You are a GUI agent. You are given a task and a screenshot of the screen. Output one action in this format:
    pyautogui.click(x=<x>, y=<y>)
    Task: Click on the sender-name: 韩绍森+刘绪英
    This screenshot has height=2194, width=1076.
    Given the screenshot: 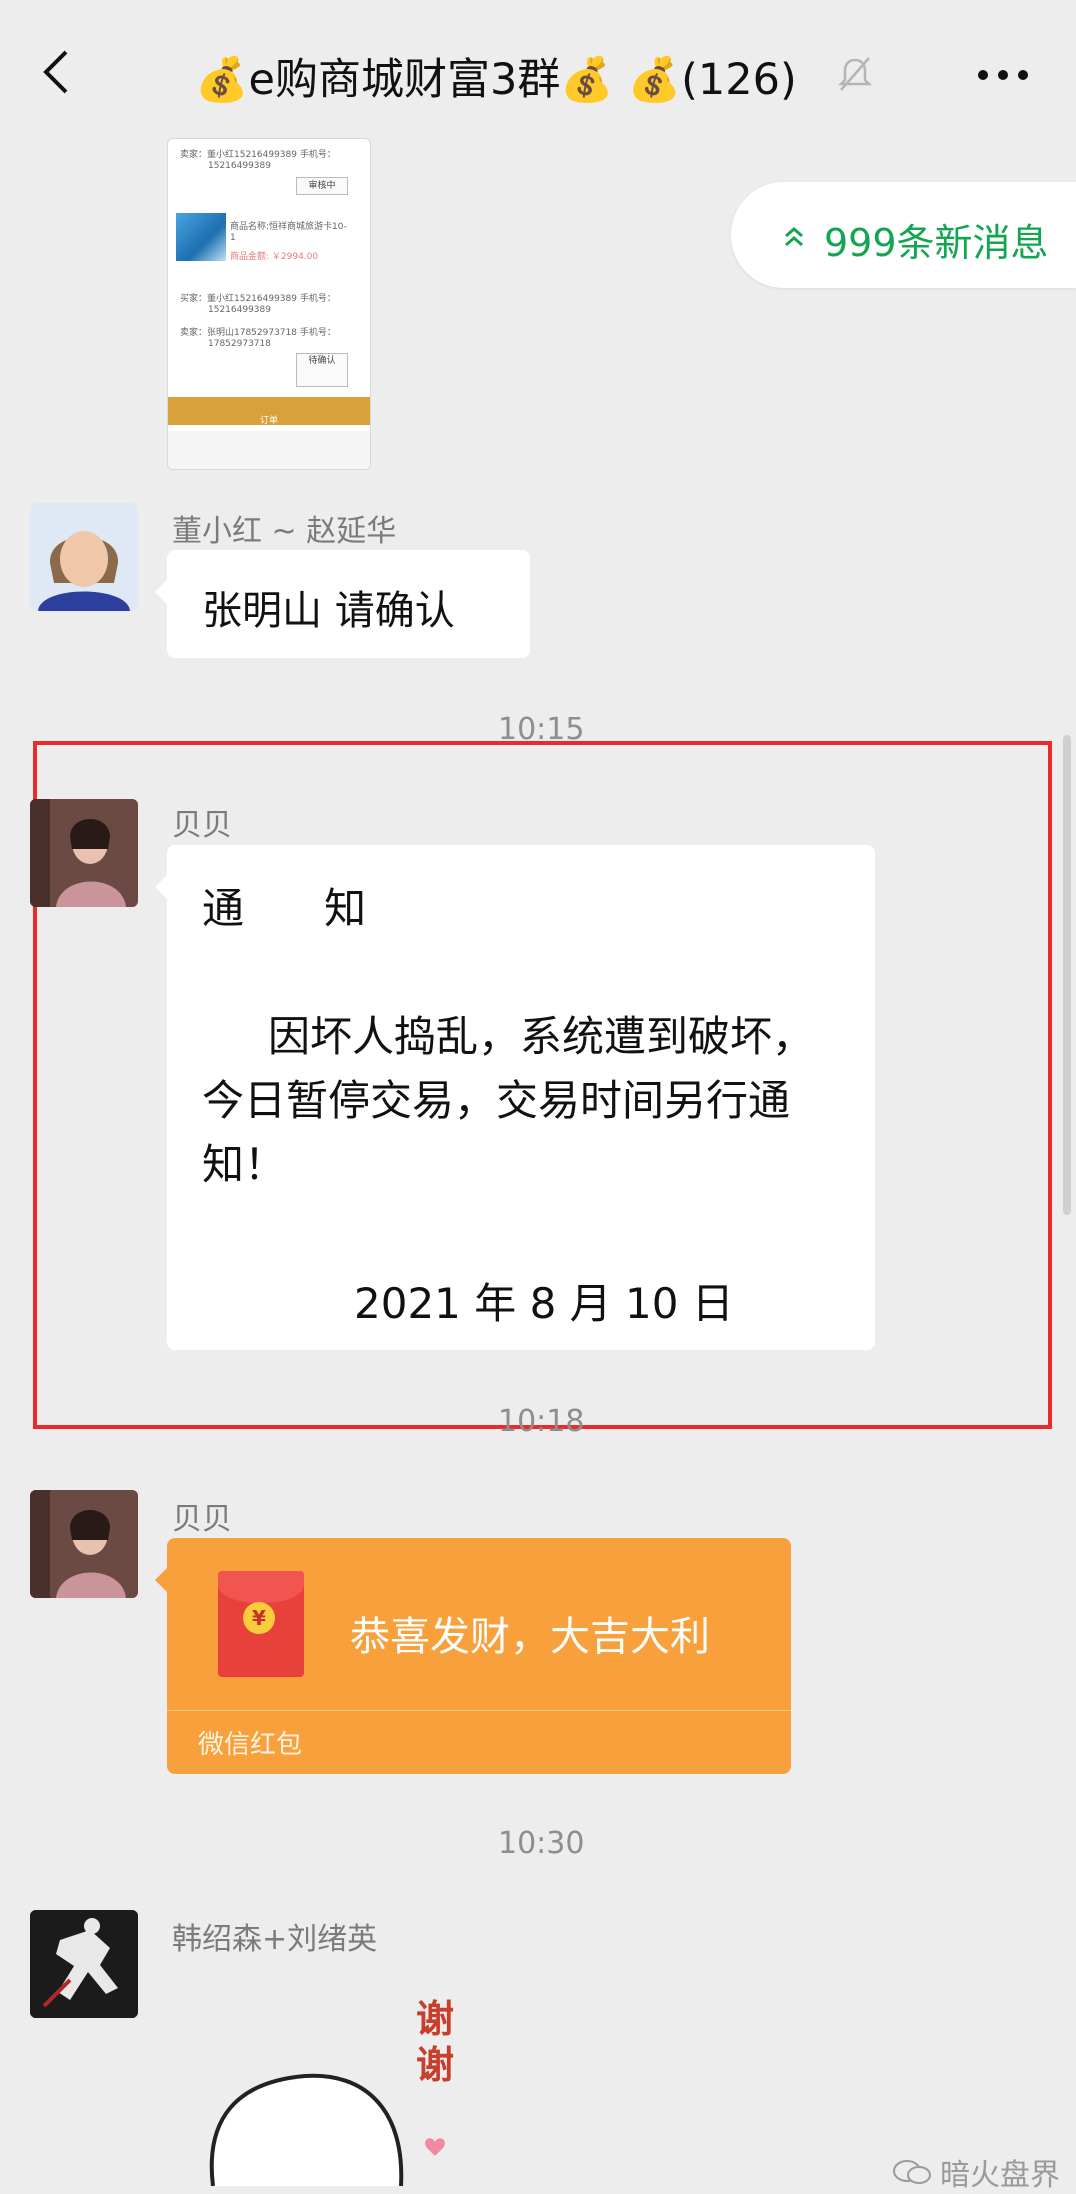 What is the action you would take?
    pyautogui.click(x=275, y=1939)
    